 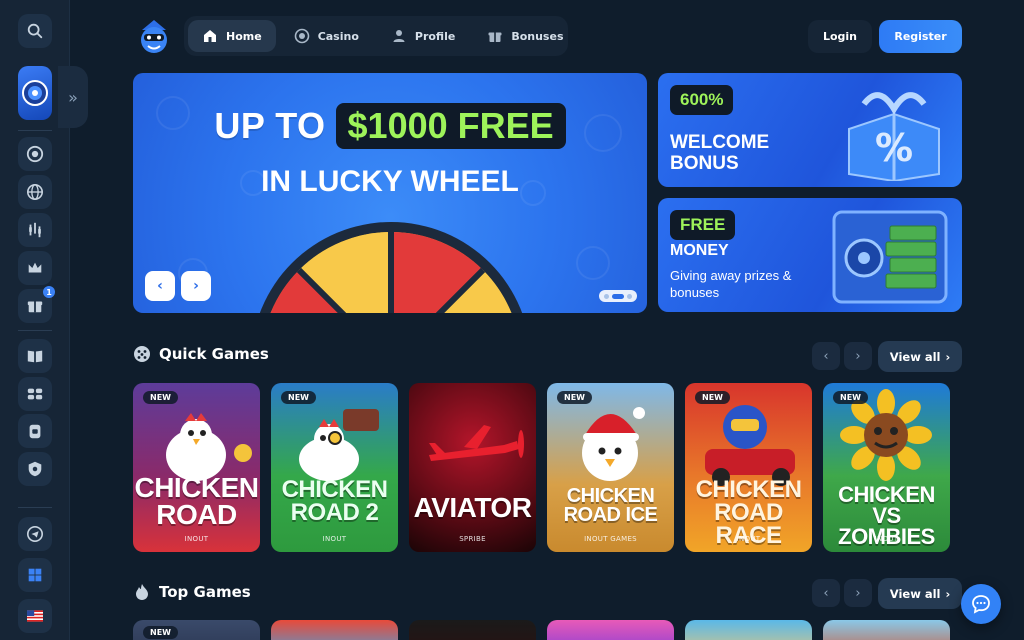 I want to click on quick-games-title: Quick Games, so click(x=214, y=354).